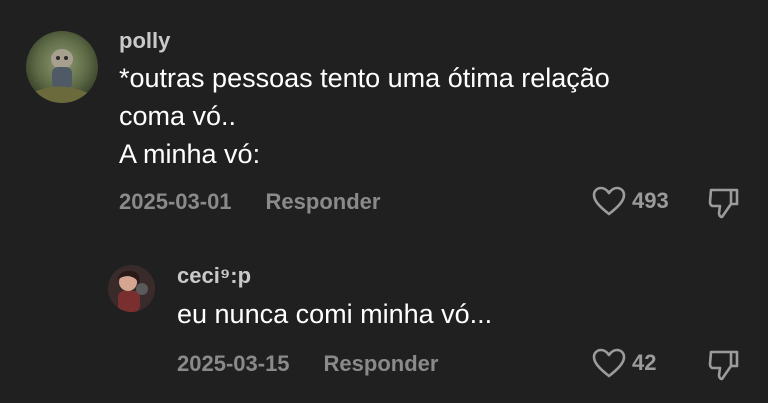 The width and height of the screenshot is (768, 403). Describe the element at coordinates (307, 364) in the screenshot. I see `comment-meta: 2025-03-15 Responder` at that location.